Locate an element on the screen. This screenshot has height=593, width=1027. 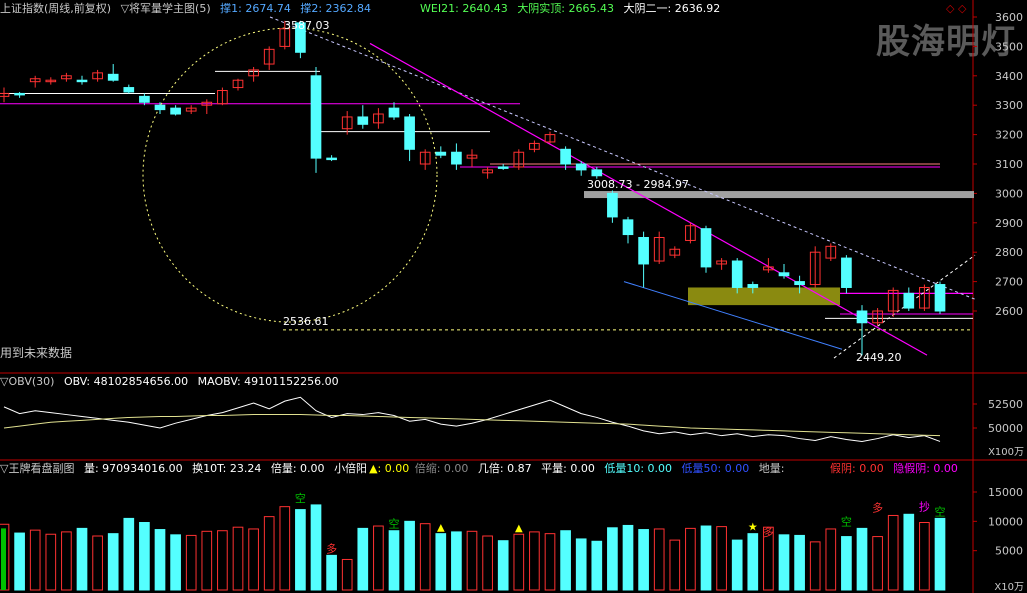
price-axis-label: 3000 is located at coordinates (1009, 193).